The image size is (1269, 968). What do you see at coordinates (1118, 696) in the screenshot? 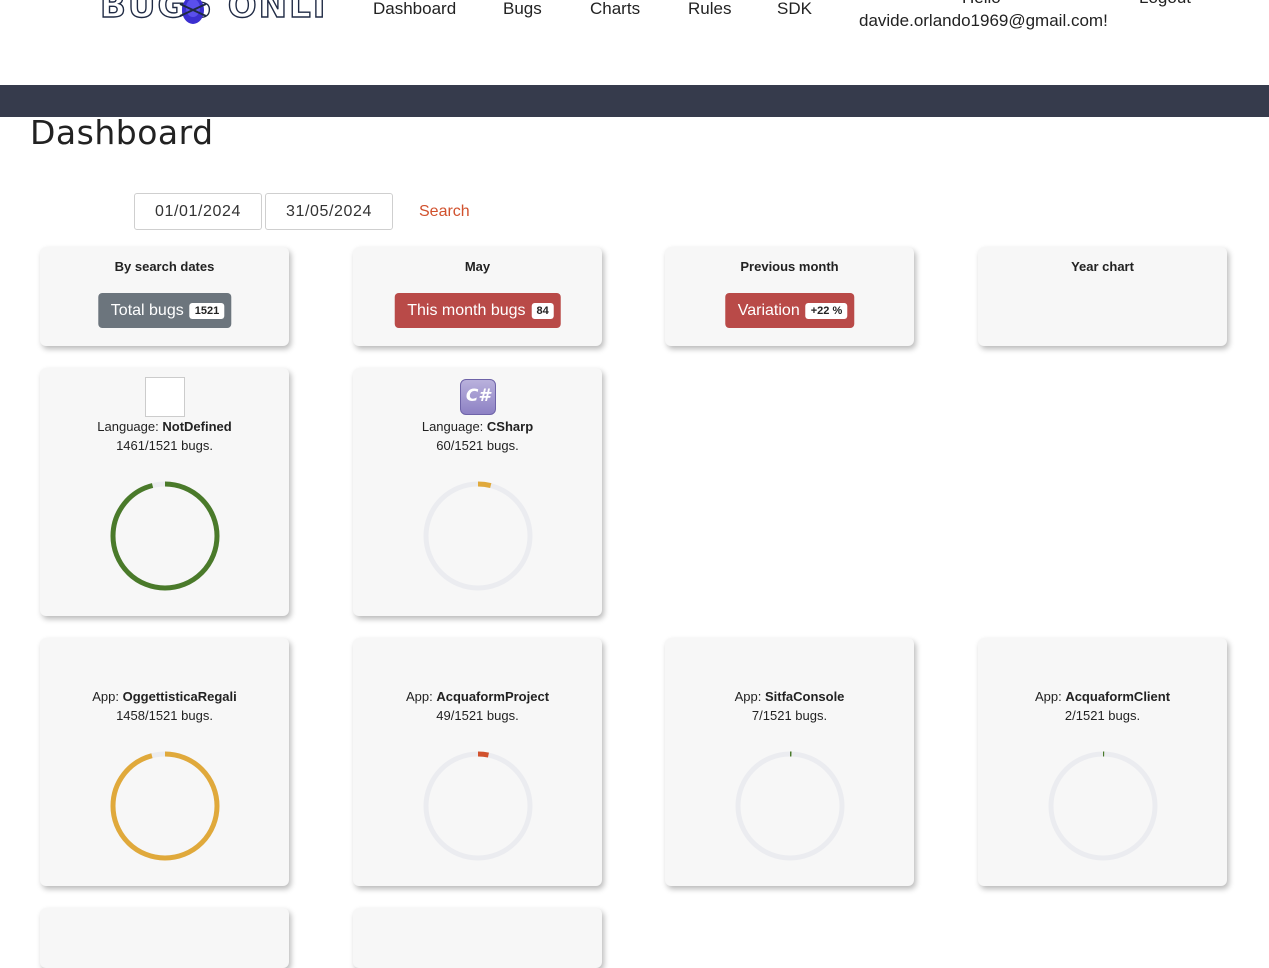
I see `app-name: AcquaformClient` at bounding box center [1118, 696].